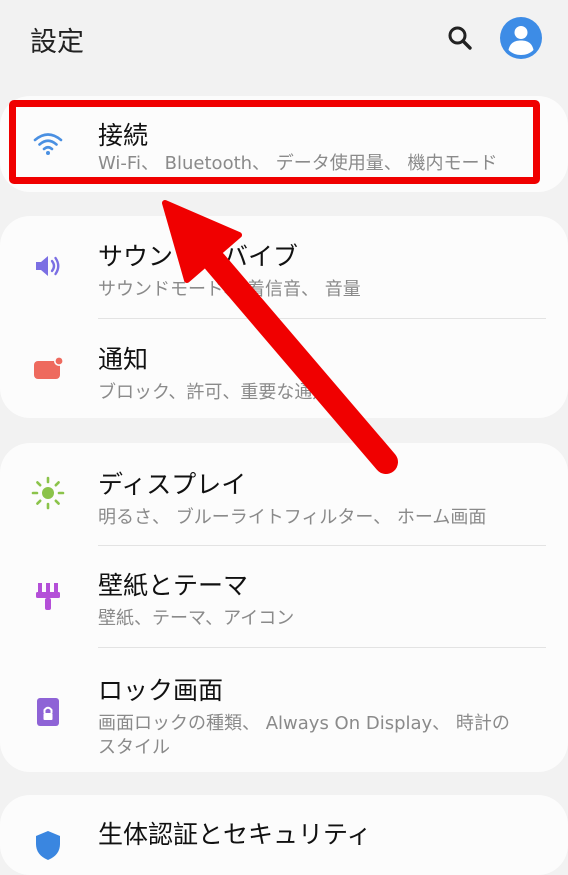  Describe the element at coordinates (48, 845) in the screenshot. I see `shield-icon` at that location.